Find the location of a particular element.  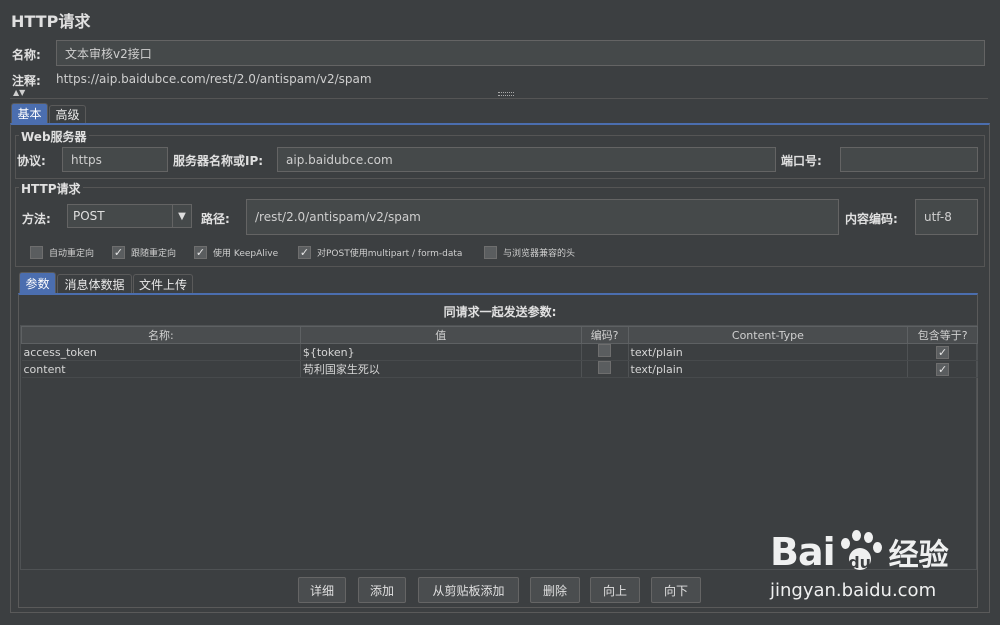

column-header-include-equals: 包含等于? is located at coordinates (942, 335).